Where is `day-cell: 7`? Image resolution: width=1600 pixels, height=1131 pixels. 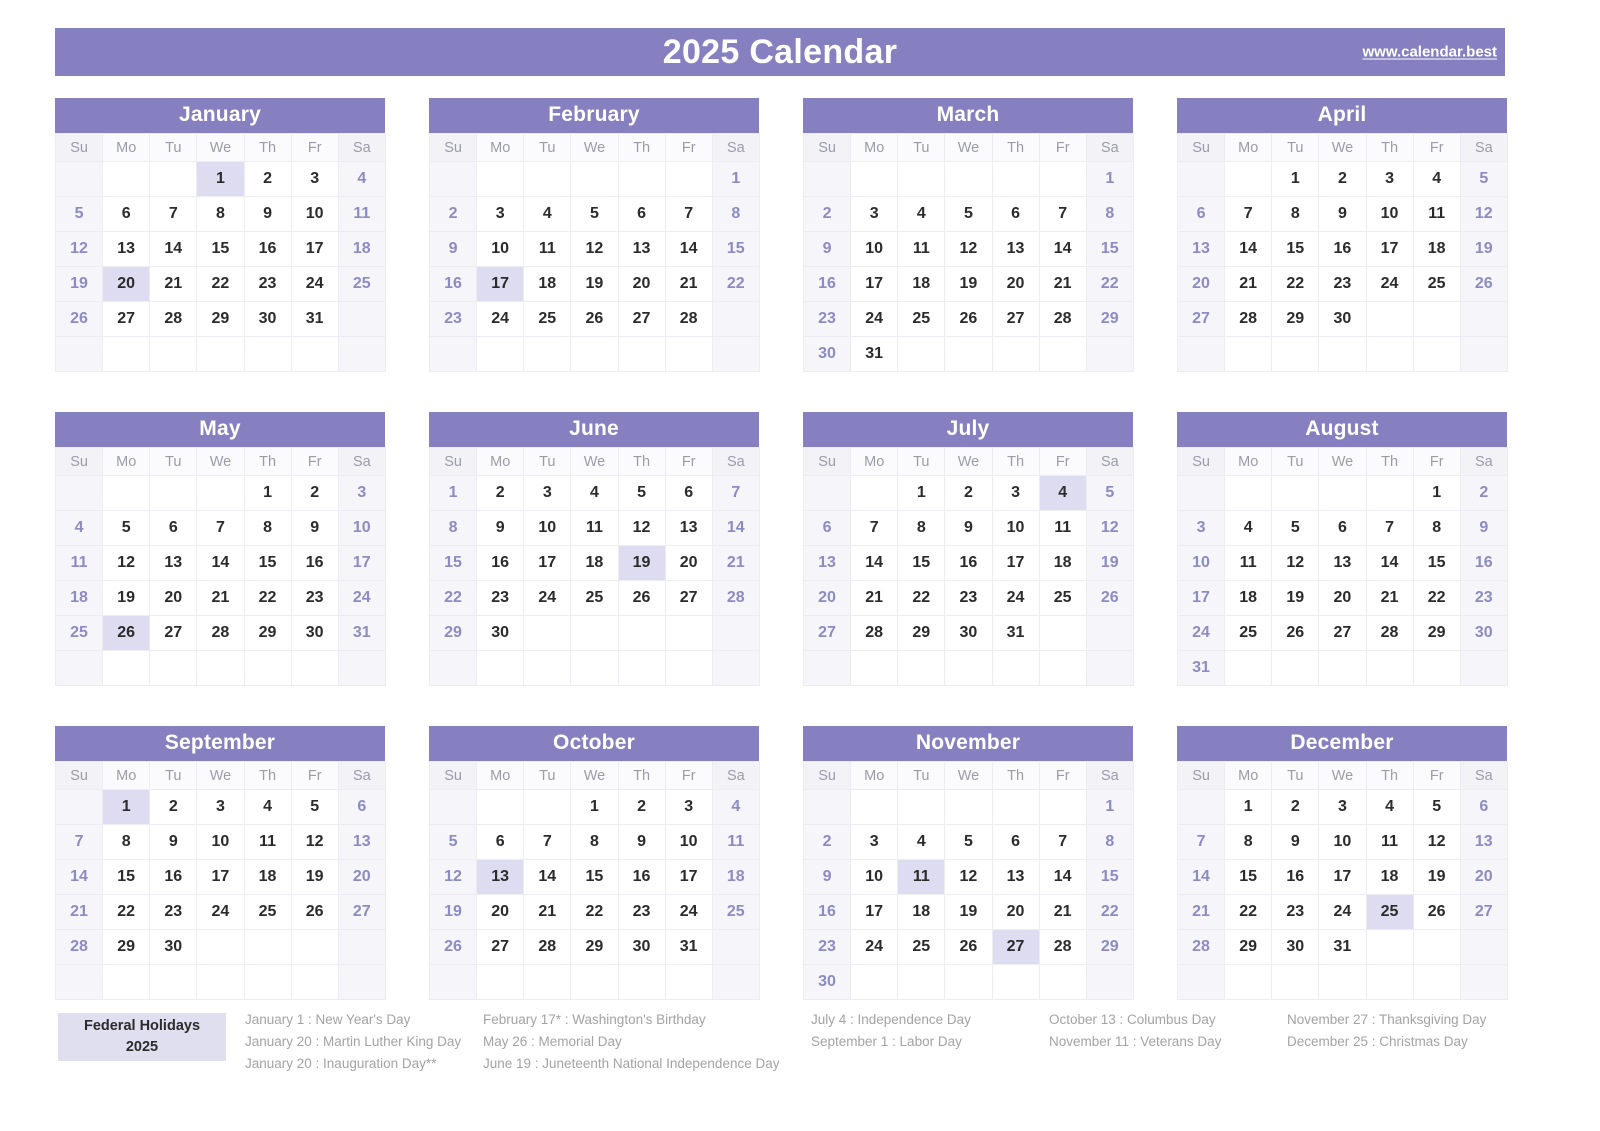 day-cell: 7 is located at coordinates (1389, 528).